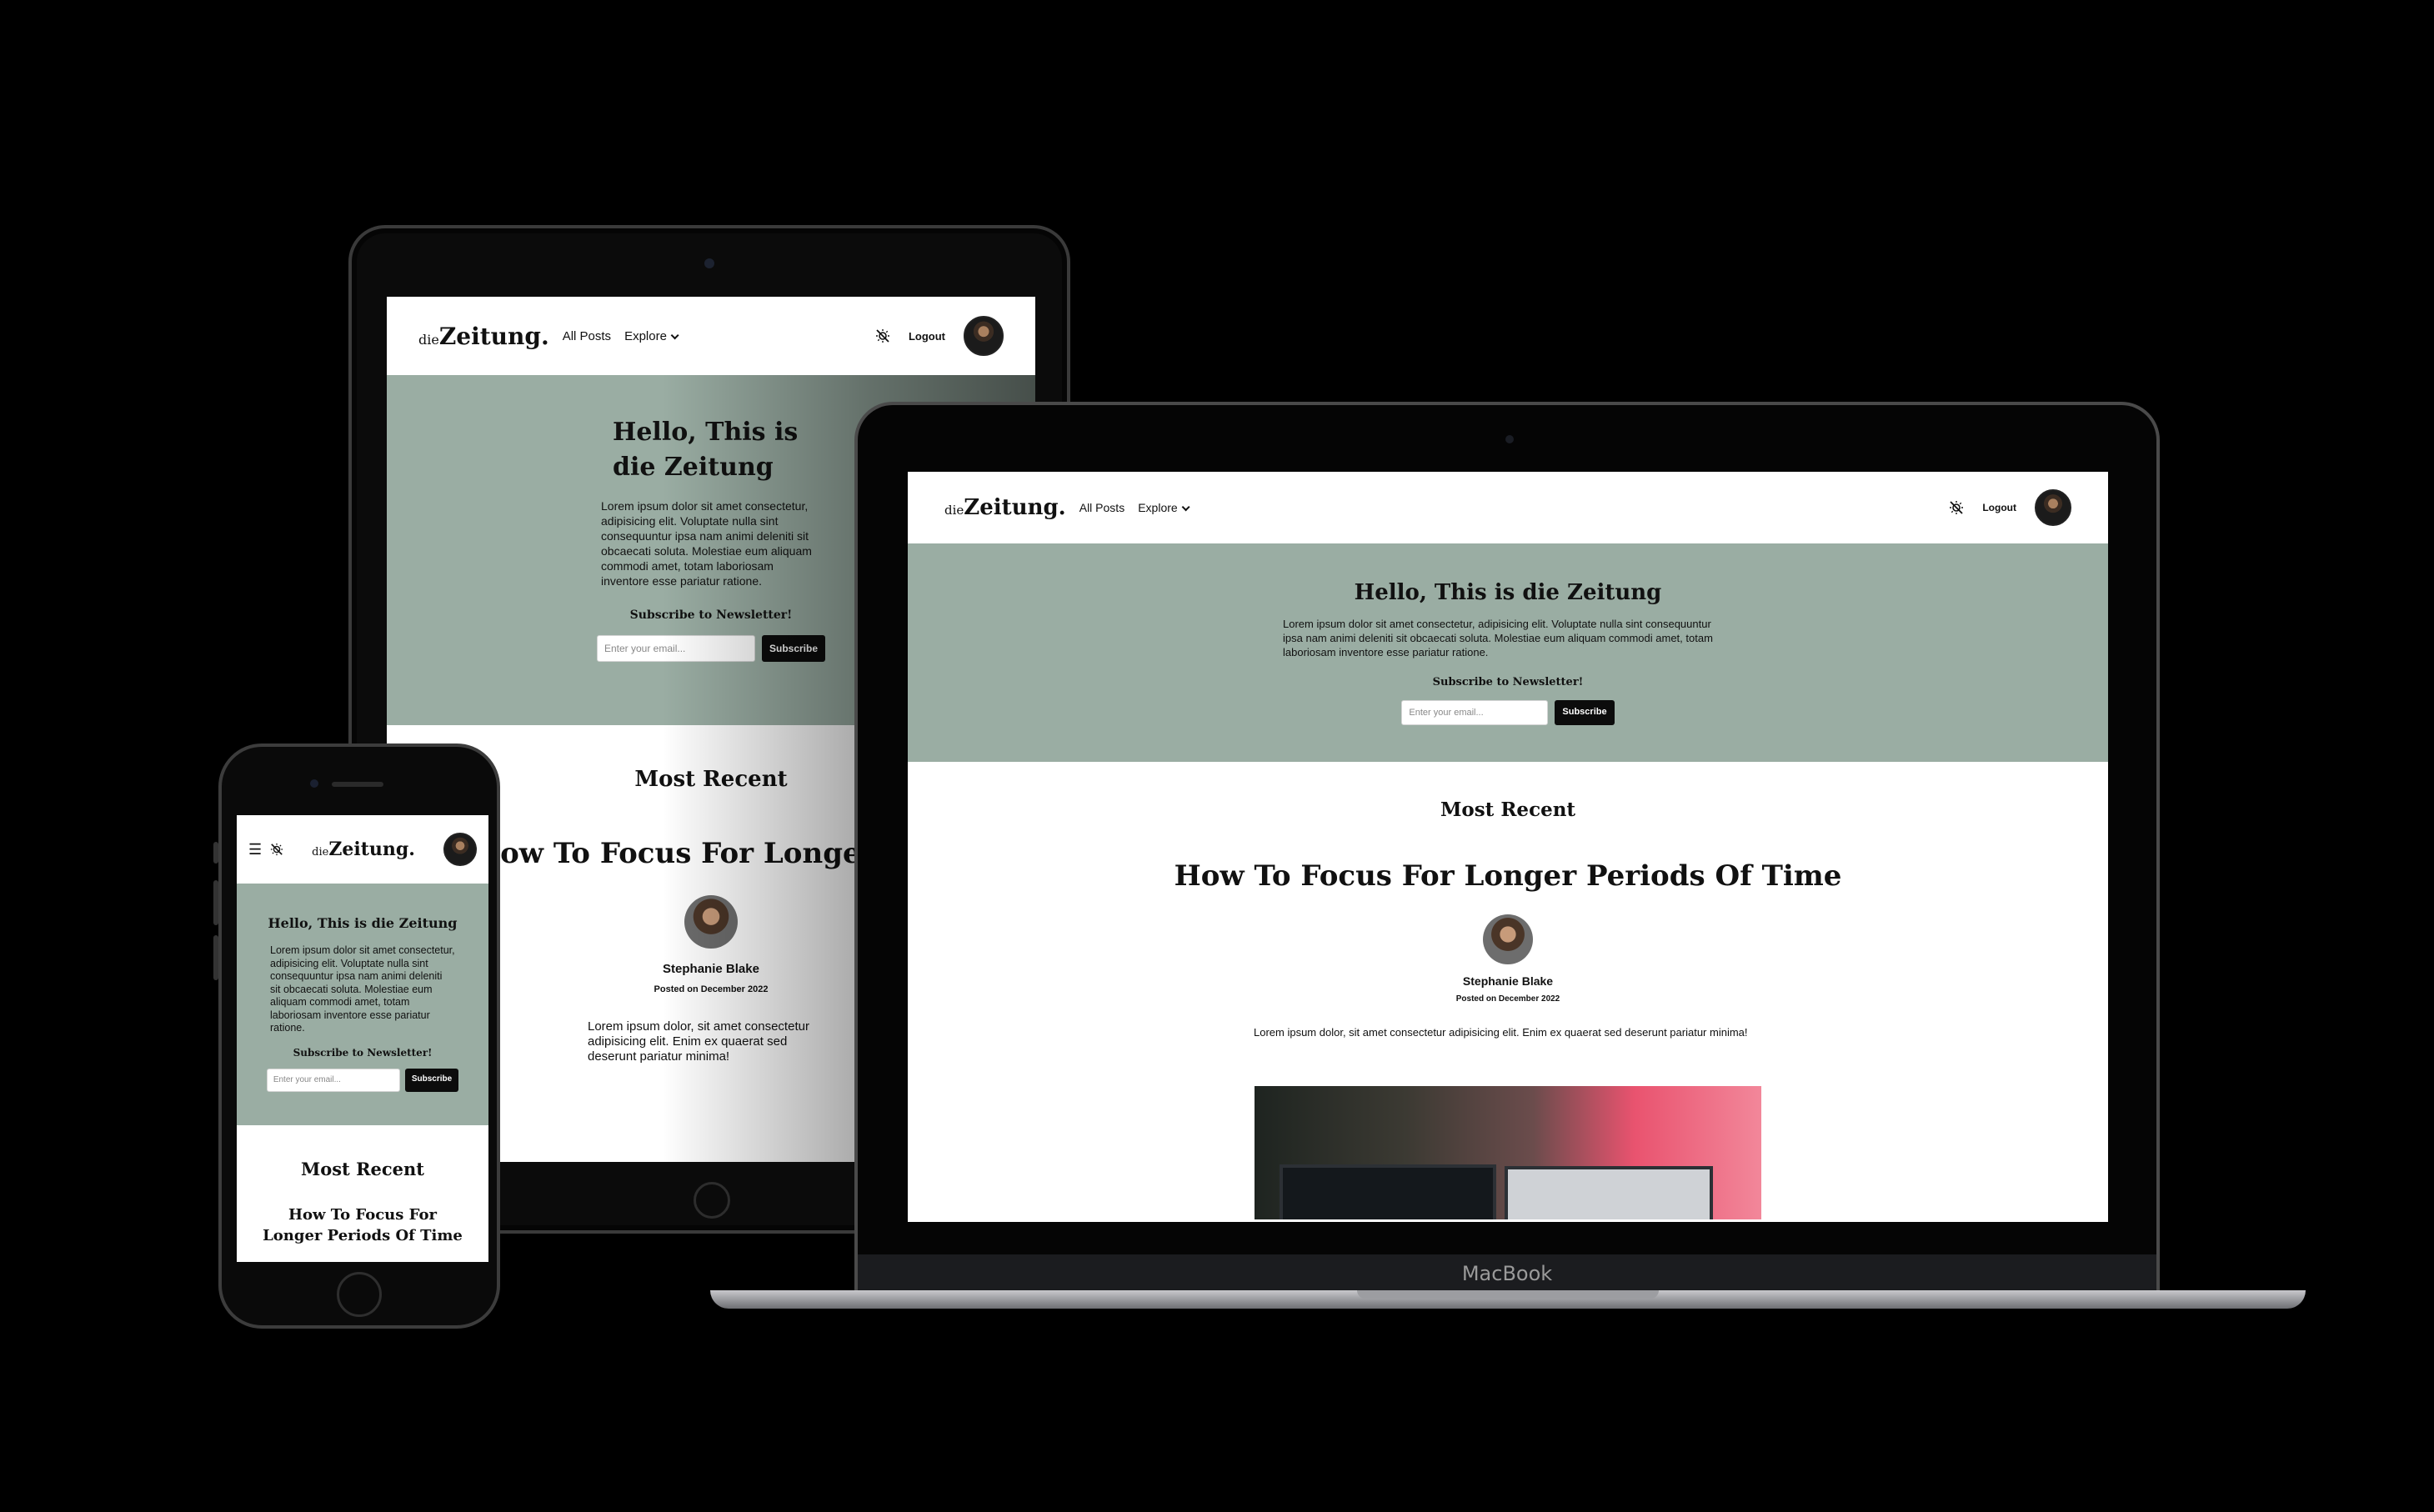  What do you see at coordinates (1508, 999) in the screenshot?
I see `post-date: Posted on December 2022` at bounding box center [1508, 999].